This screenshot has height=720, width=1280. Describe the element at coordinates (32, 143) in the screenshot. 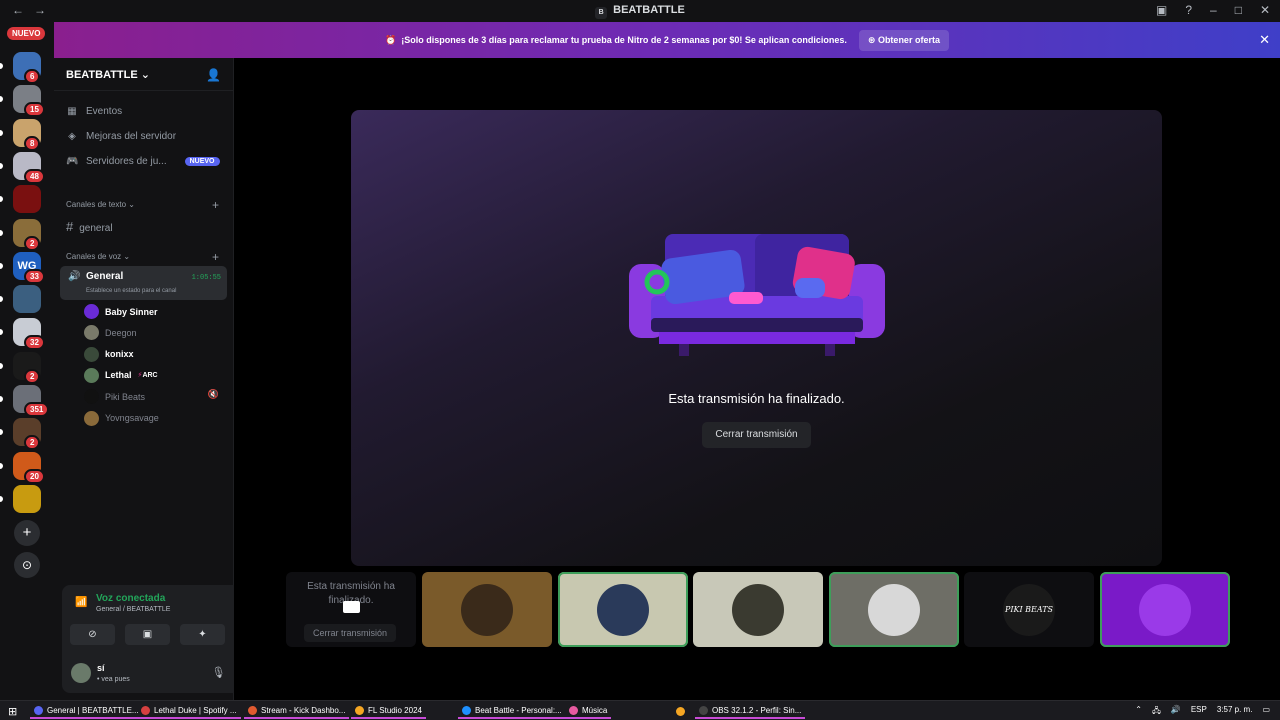

I see `server-mention-badge: 8` at that location.